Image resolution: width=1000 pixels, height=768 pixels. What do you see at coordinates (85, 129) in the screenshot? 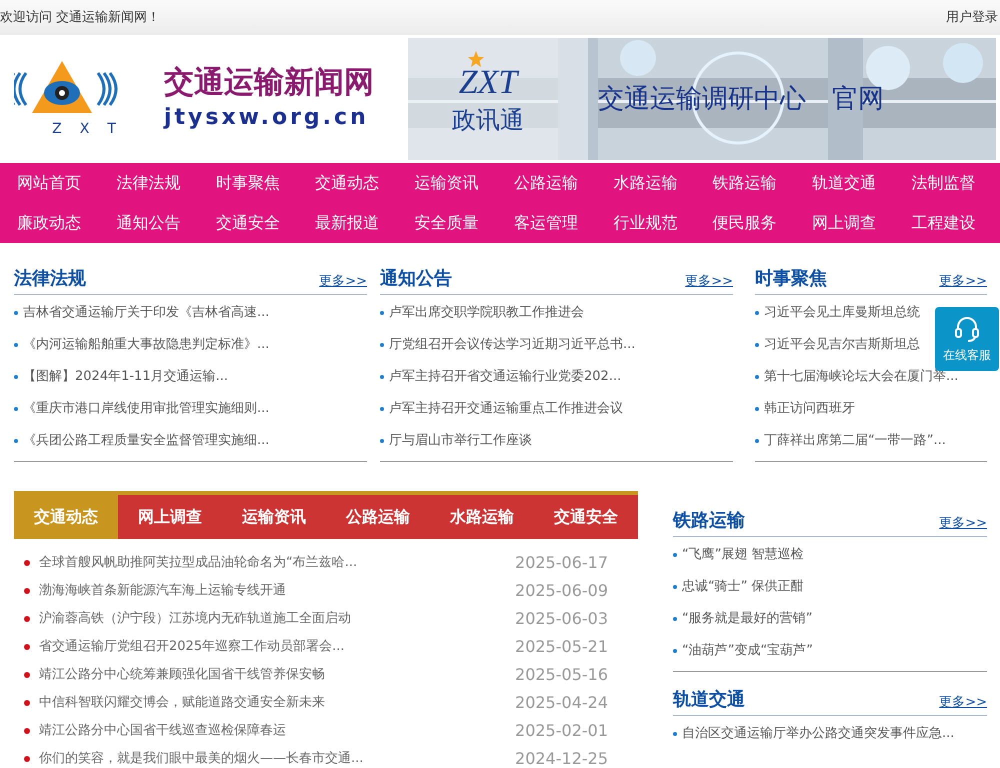
I see `logo-letter: X` at bounding box center [85, 129].